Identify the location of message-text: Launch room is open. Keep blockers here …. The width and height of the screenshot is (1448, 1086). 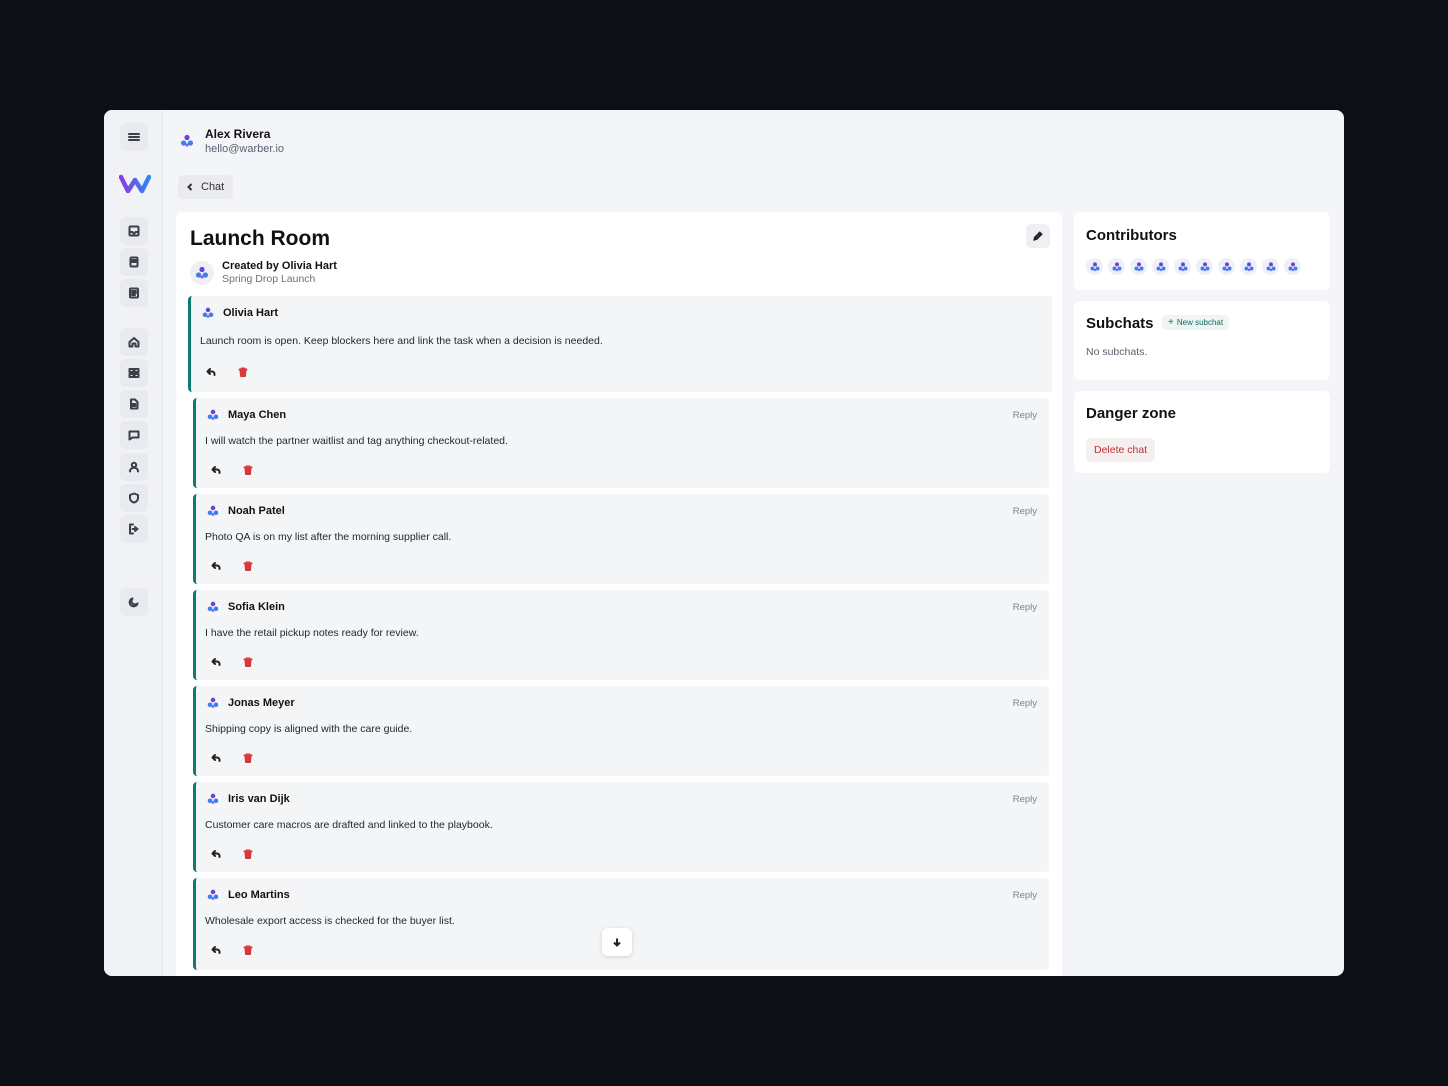
(401, 341).